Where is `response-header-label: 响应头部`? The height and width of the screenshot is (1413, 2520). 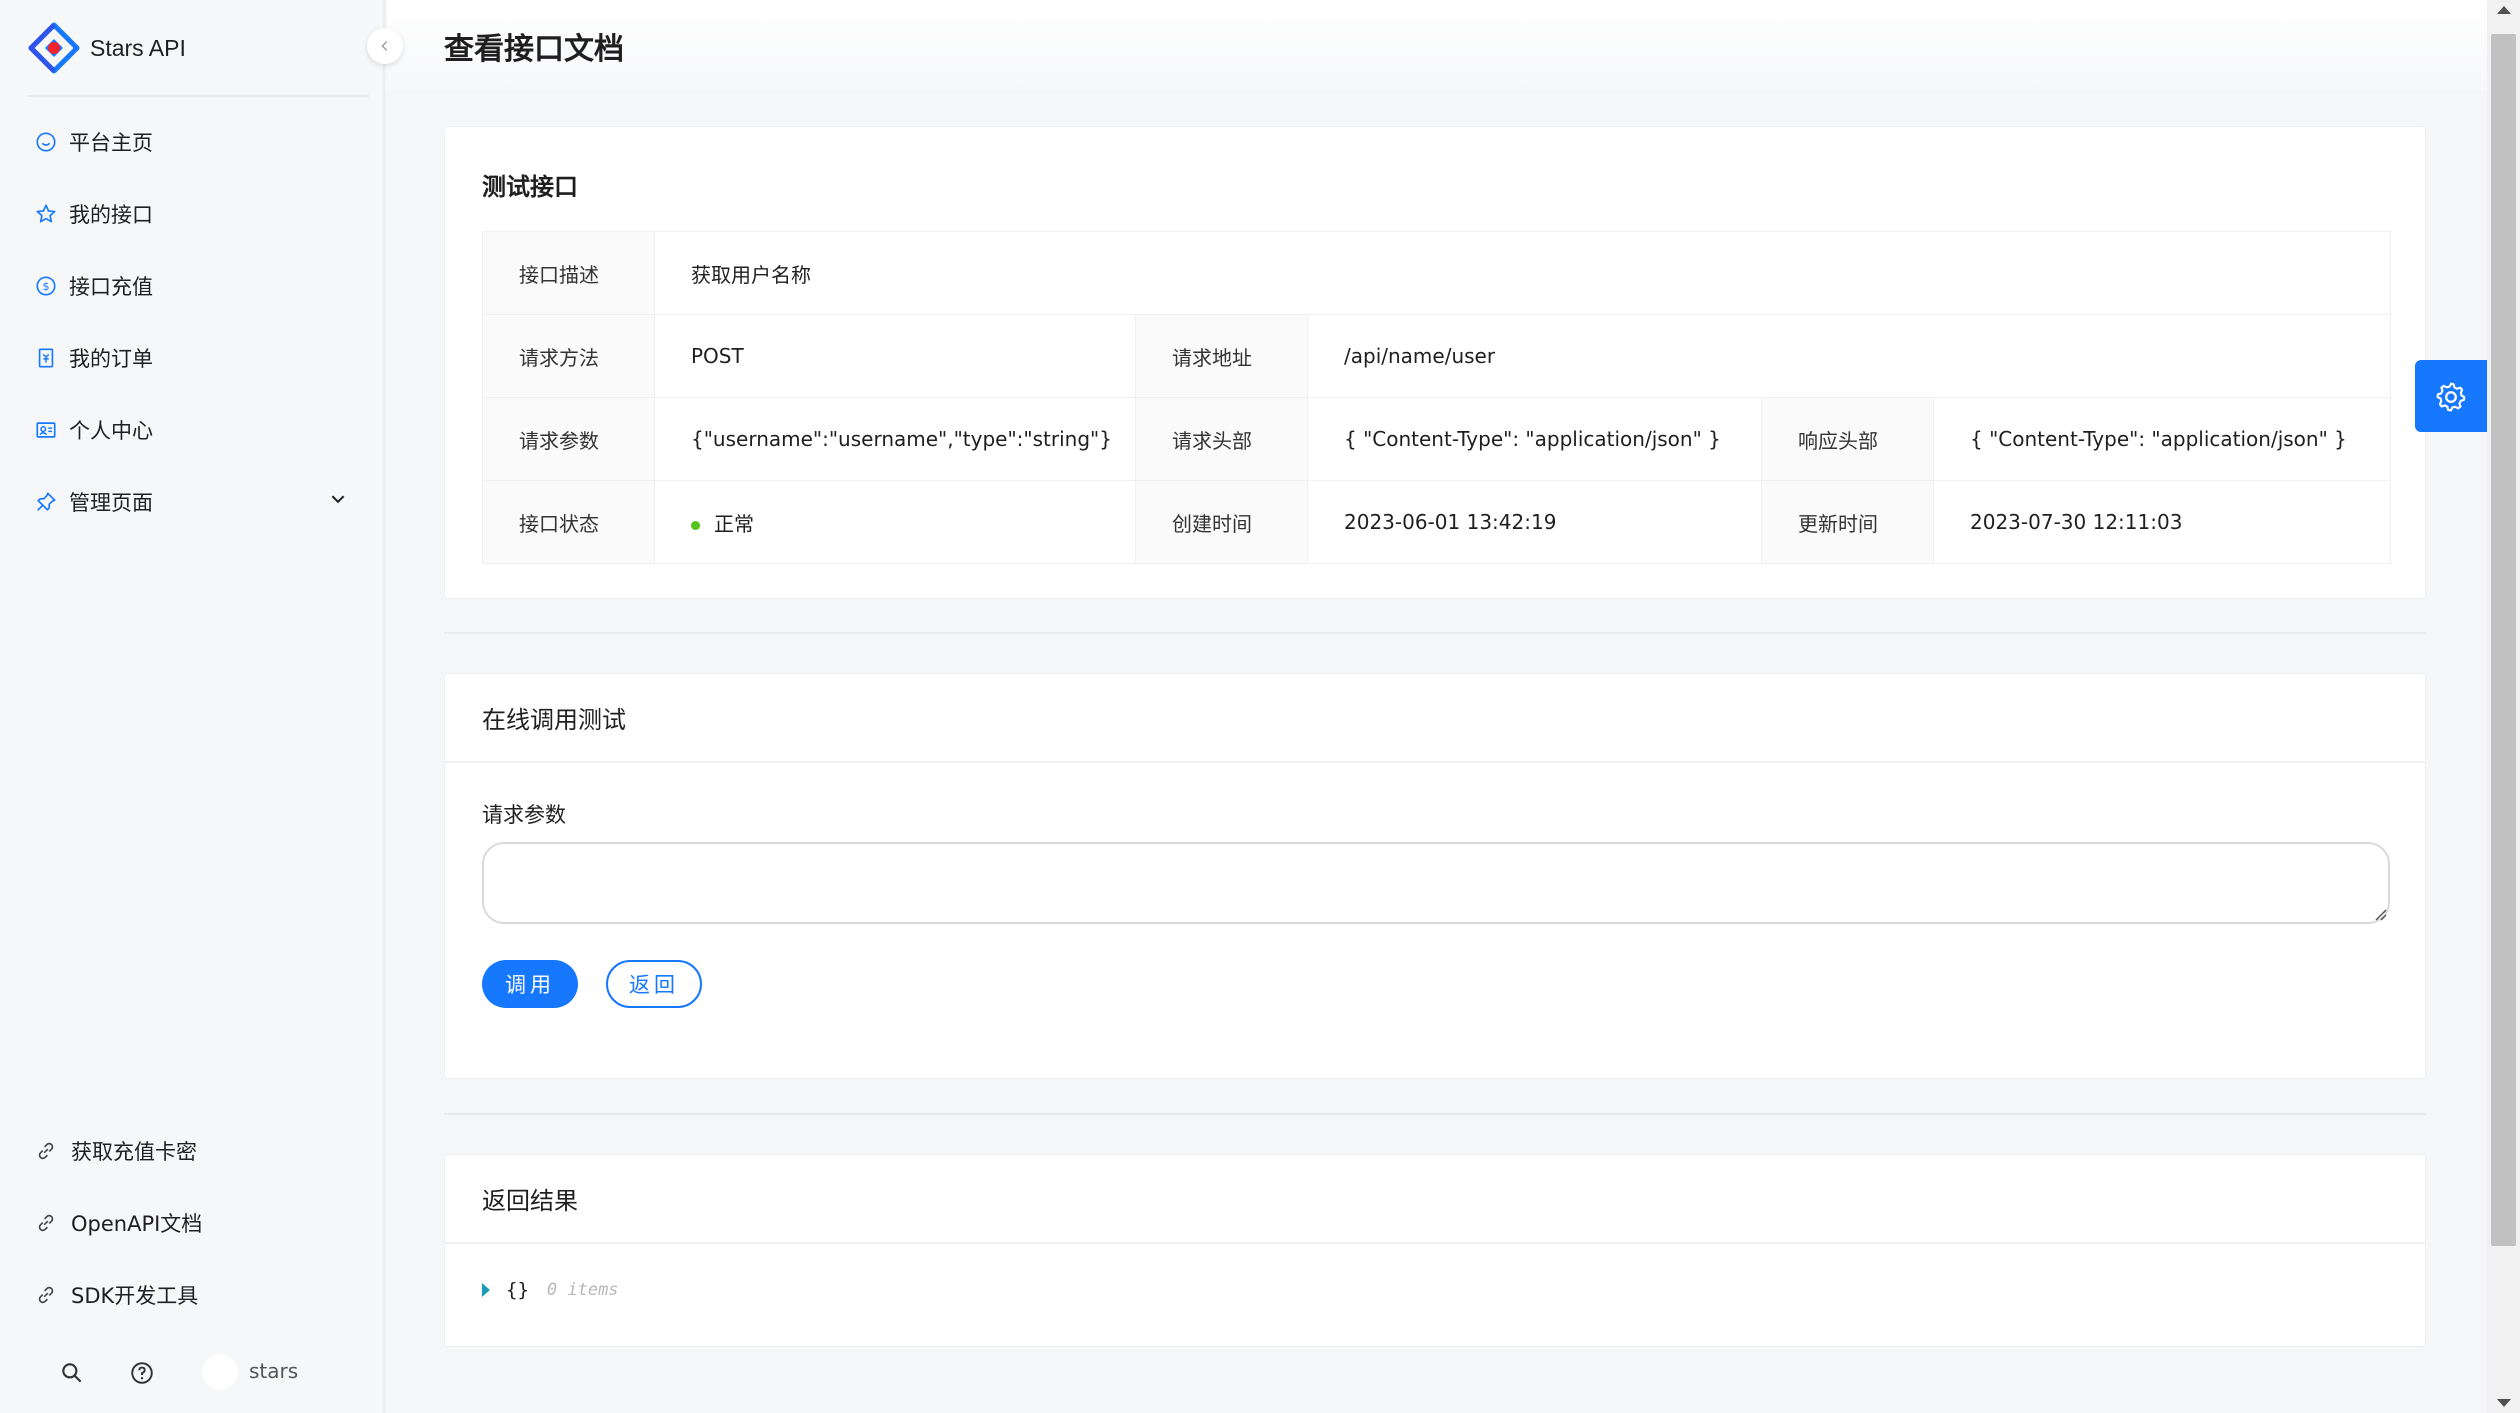
response-header-label: 响应头部 is located at coordinates (1847, 439).